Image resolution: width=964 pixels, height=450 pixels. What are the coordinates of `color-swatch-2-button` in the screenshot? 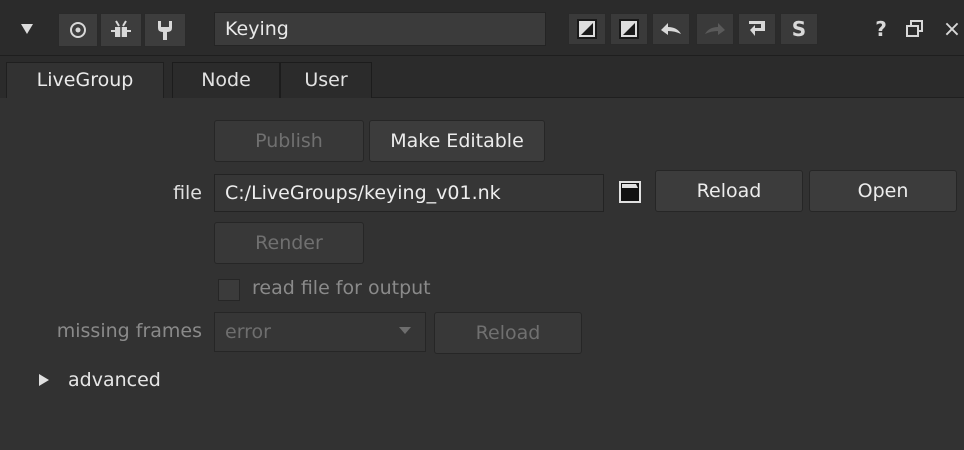 It's located at (629, 29).